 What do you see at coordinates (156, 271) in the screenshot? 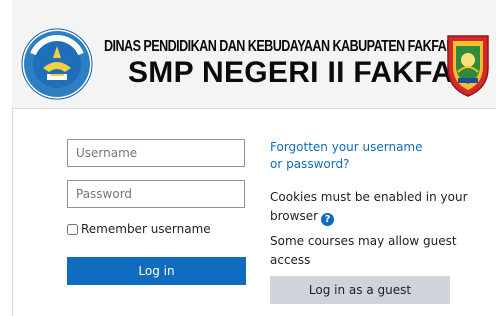
I see `log-in-button: Log in` at bounding box center [156, 271].